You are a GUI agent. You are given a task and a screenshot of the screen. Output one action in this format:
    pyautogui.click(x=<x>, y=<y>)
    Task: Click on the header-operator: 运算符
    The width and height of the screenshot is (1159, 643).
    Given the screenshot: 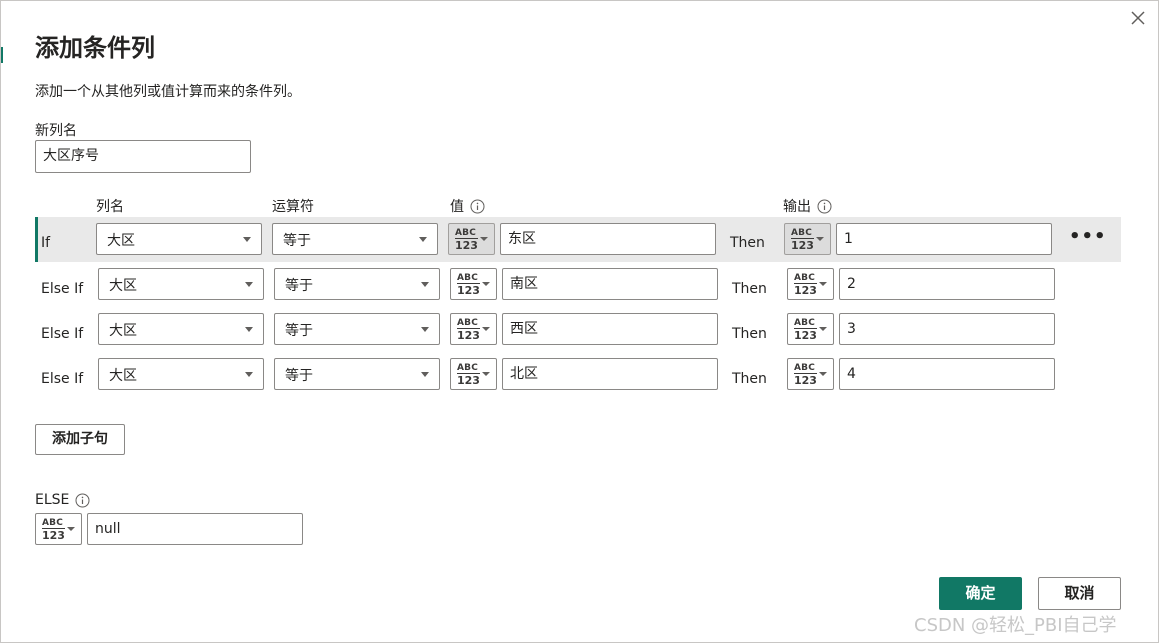 What is the action you would take?
    pyautogui.click(x=293, y=206)
    